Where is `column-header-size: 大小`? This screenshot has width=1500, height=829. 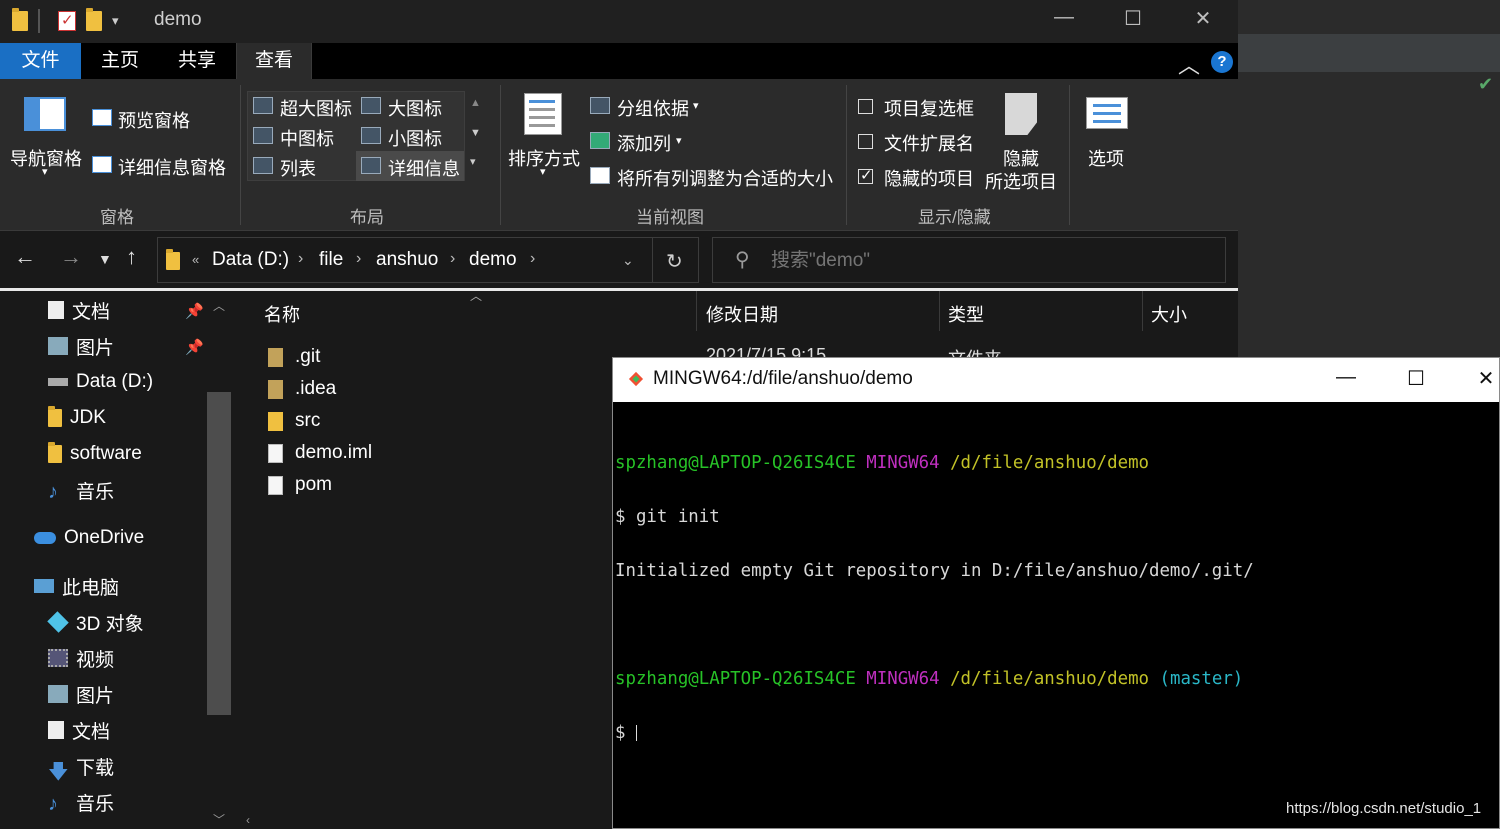 column-header-size: 大小 is located at coordinates (1169, 314).